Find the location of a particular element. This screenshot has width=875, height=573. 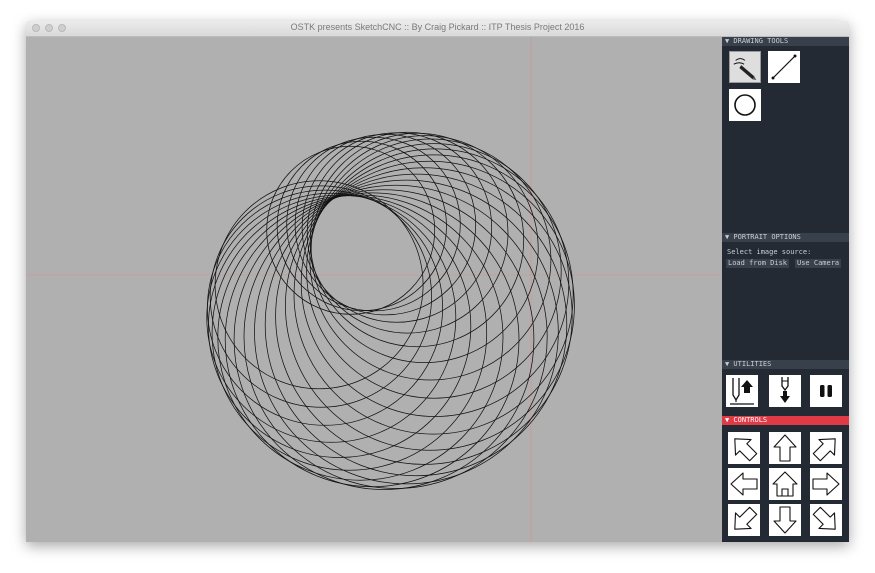

jog-down-button is located at coordinates (785, 520).